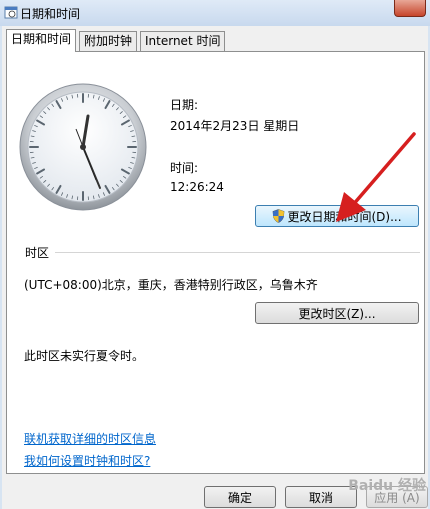 The width and height of the screenshot is (430, 509). I want to click on online-timezone-info-link: 联机获取详细的时区信息, so click(90, 438).